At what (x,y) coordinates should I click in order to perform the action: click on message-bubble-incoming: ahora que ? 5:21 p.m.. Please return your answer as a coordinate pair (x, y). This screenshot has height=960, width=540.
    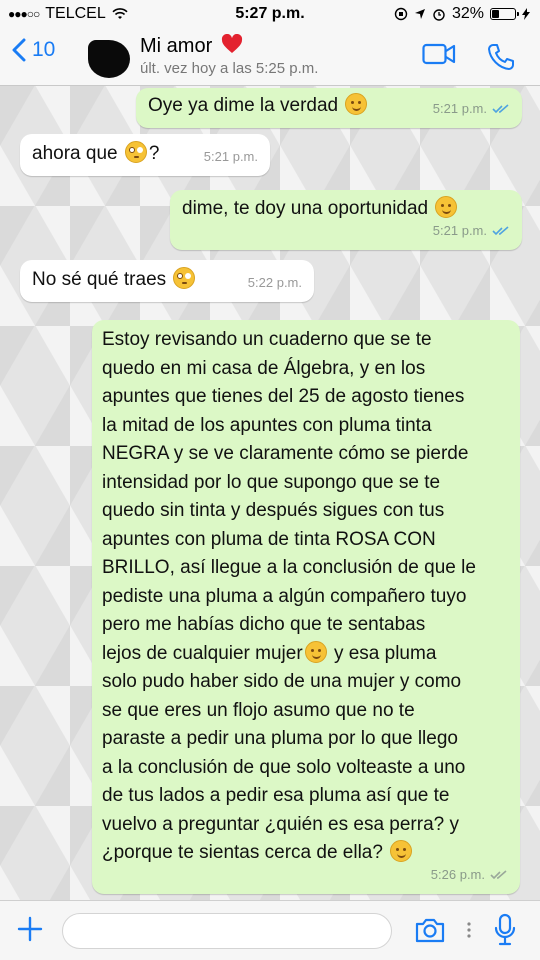
    Looking at the image, I should click on (145, 155).